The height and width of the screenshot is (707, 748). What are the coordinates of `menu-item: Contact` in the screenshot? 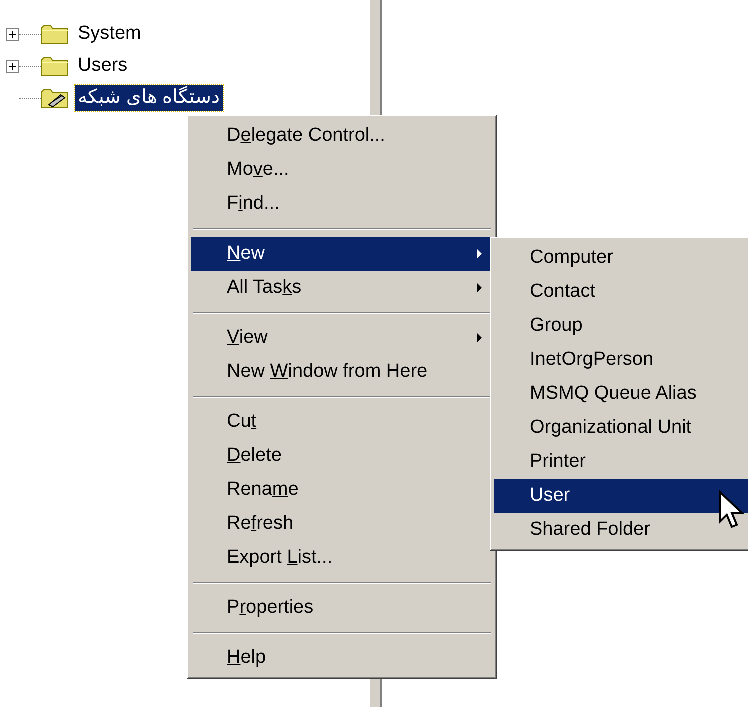 It's located at (621, 292).